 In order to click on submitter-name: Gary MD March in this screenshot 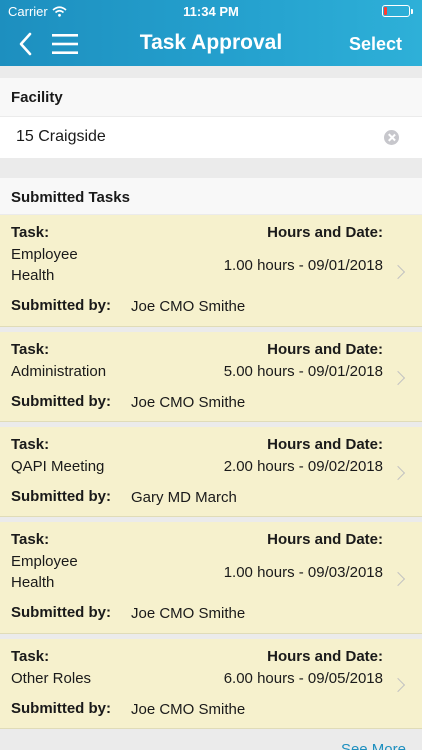, I will do `click(184, 497)`.